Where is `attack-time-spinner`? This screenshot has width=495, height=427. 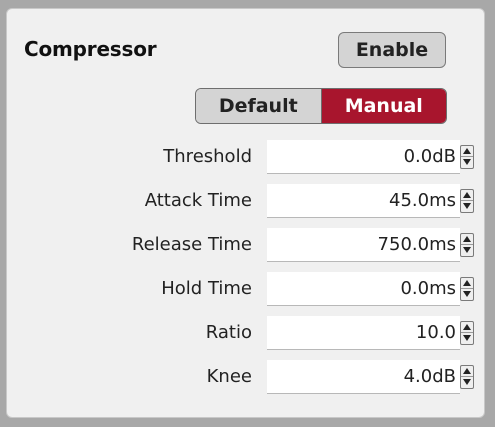
attack-time-spinner is located at coordinates (467, 201).